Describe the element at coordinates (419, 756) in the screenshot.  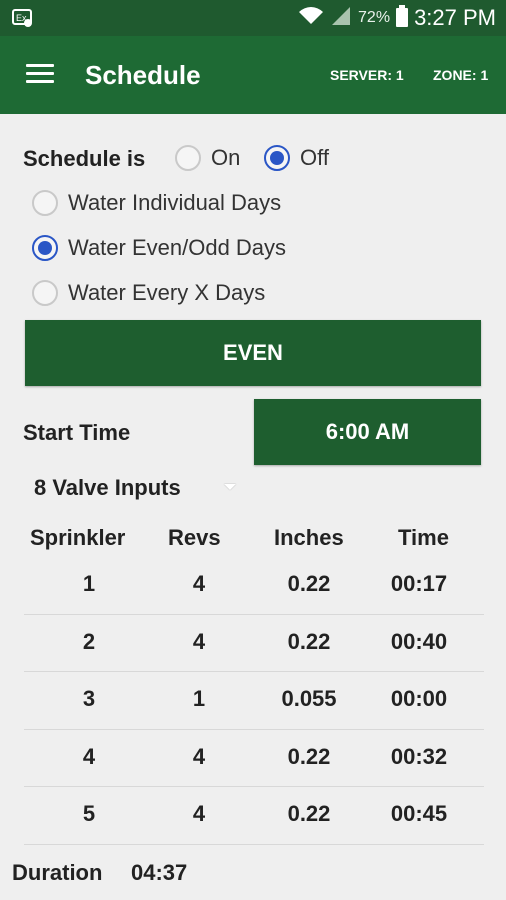
I see `cell-time: 00:32` at that location.